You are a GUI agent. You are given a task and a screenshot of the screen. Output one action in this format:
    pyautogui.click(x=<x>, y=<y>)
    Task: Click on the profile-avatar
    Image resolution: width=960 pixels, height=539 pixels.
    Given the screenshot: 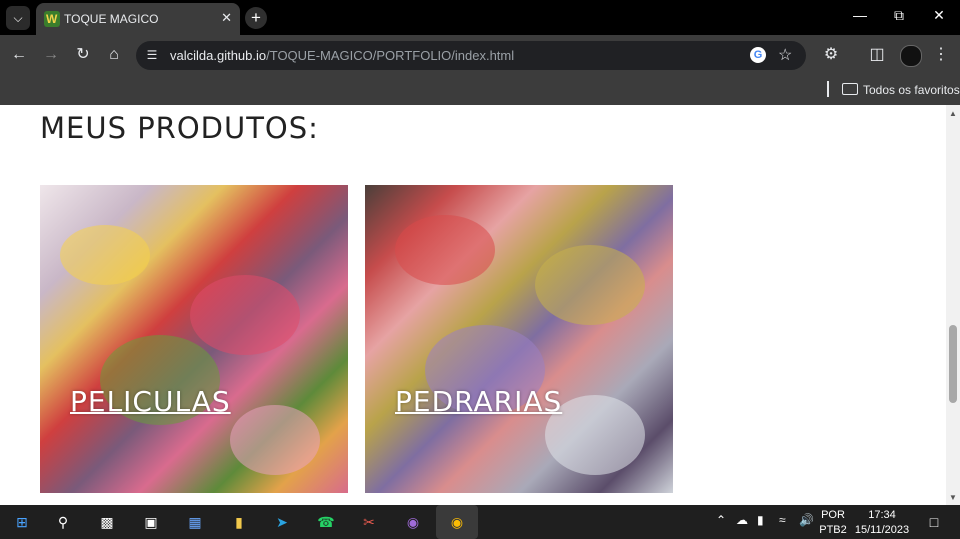 What is the action you would take?
    pyautogui.click(x=911, y=56)
    